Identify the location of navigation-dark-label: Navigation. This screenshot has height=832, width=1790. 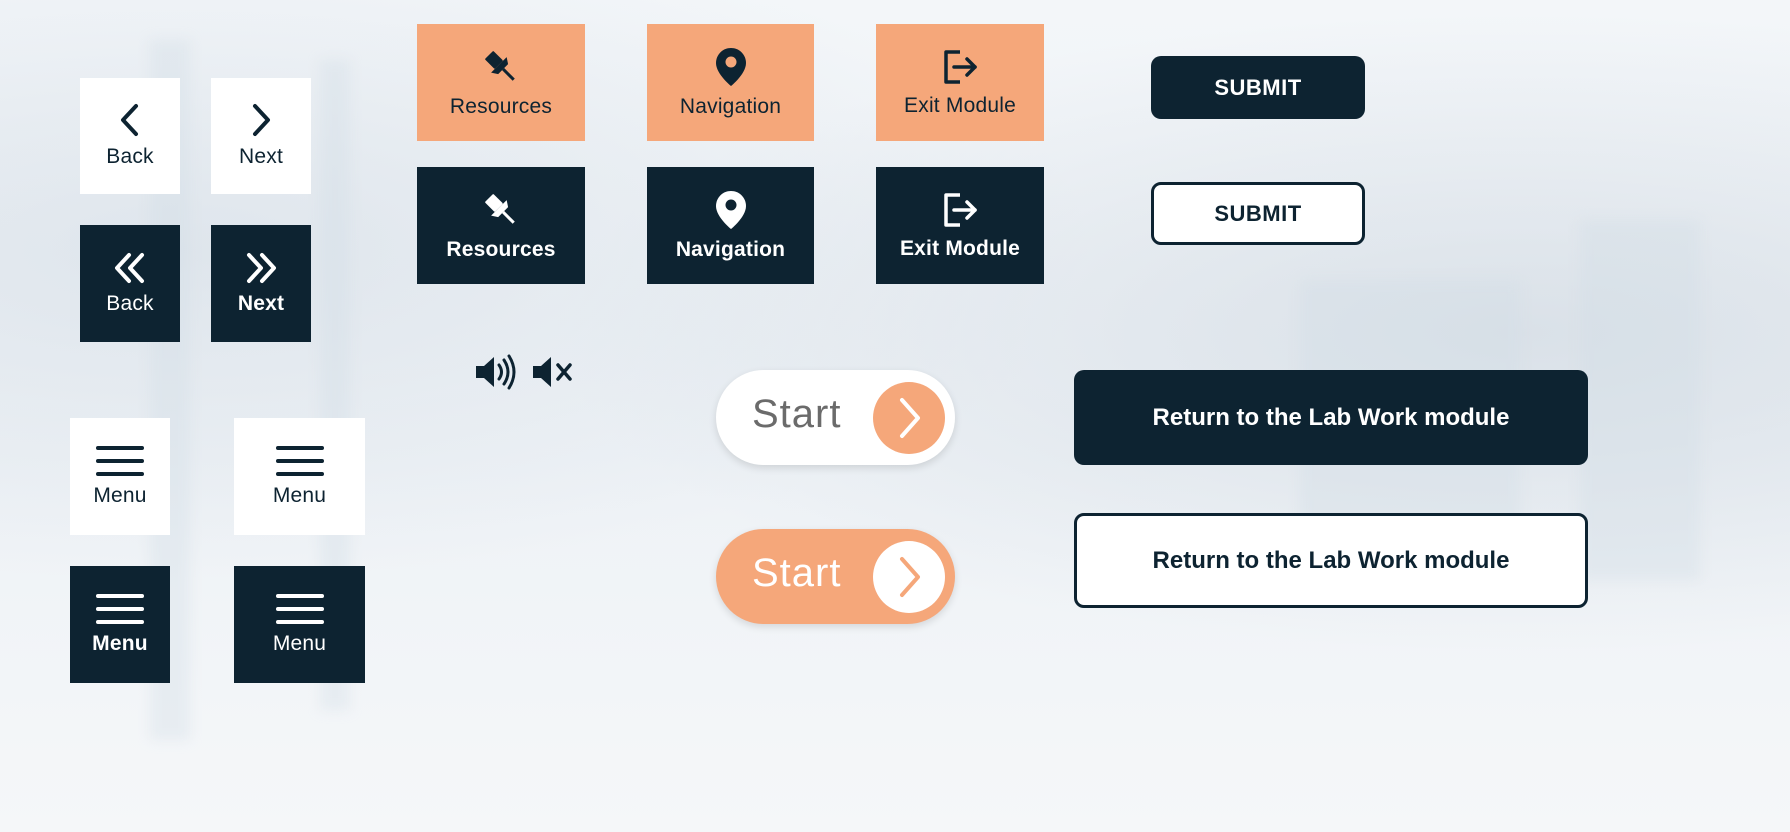
(730, 249).